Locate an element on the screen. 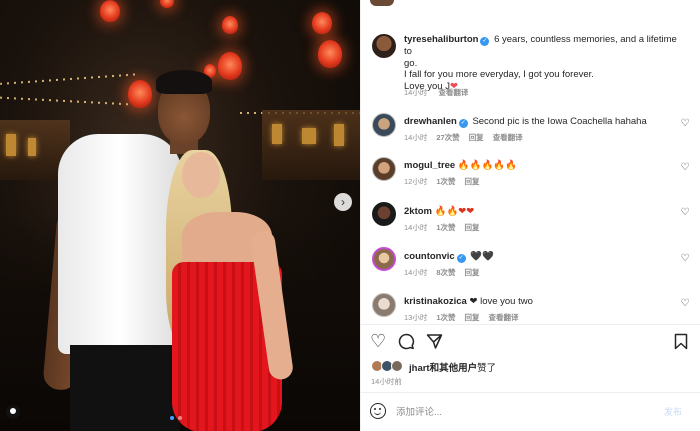  like-count: 8次赞 is located at coordinates (445, 272).